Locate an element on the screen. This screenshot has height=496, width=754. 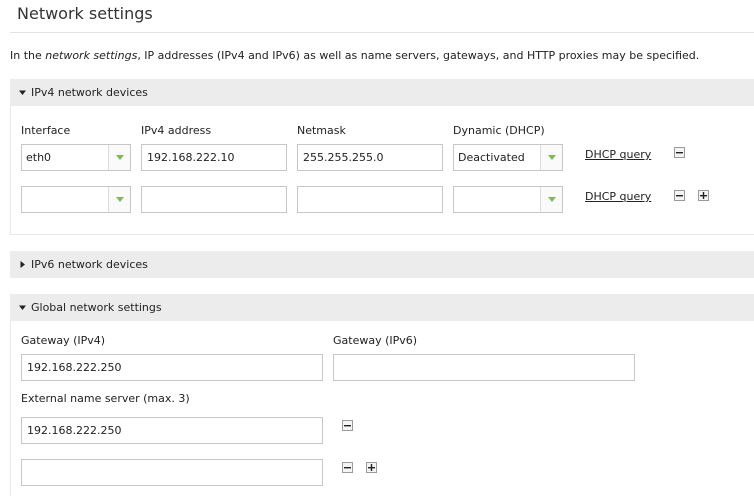
global-section-title: Global network settings is located at coordinates (96, 307).